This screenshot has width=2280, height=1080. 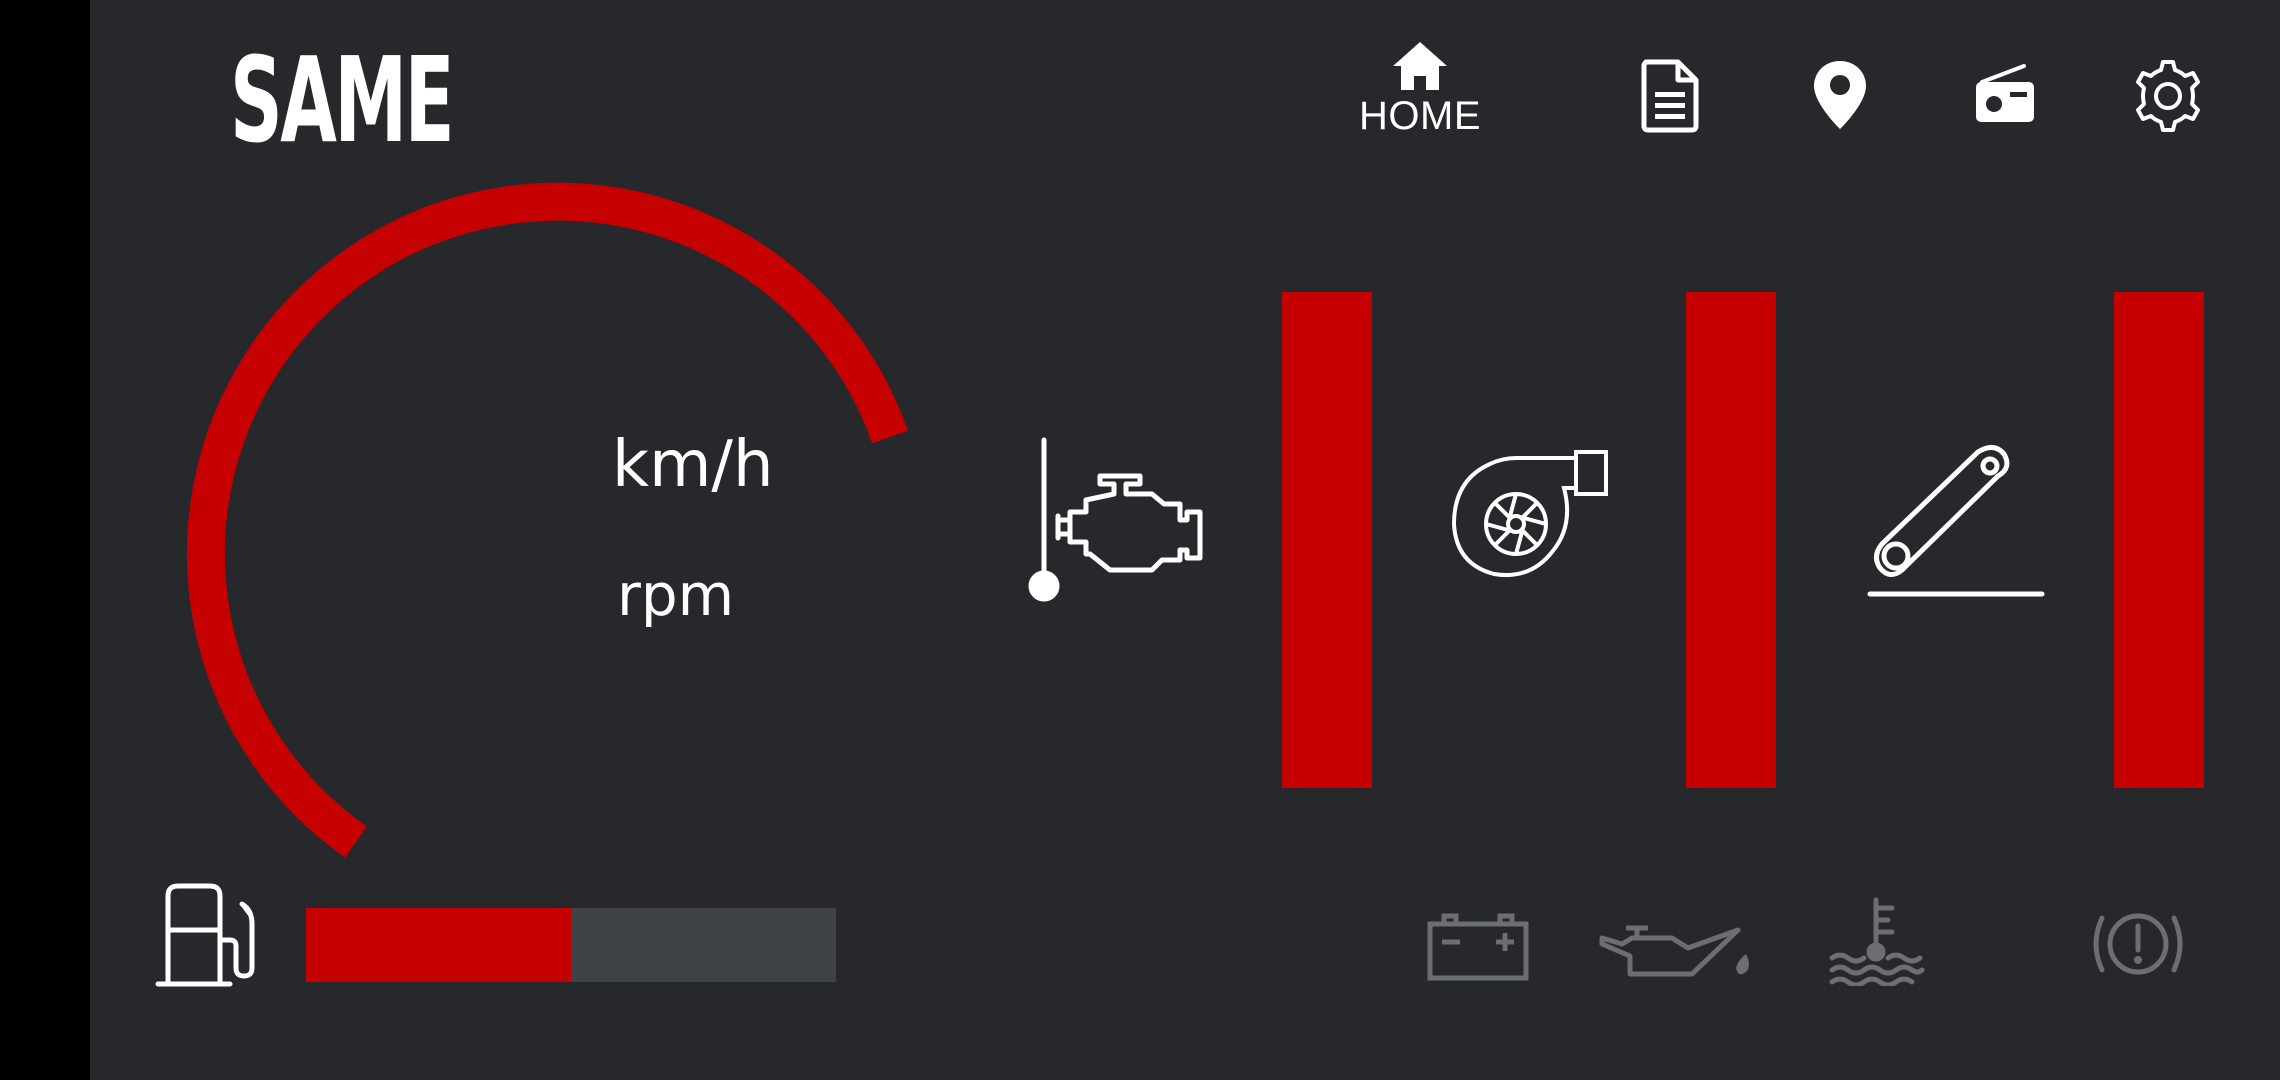 I want to click on engine-temperature-icon, so click(x=1115, y=519).